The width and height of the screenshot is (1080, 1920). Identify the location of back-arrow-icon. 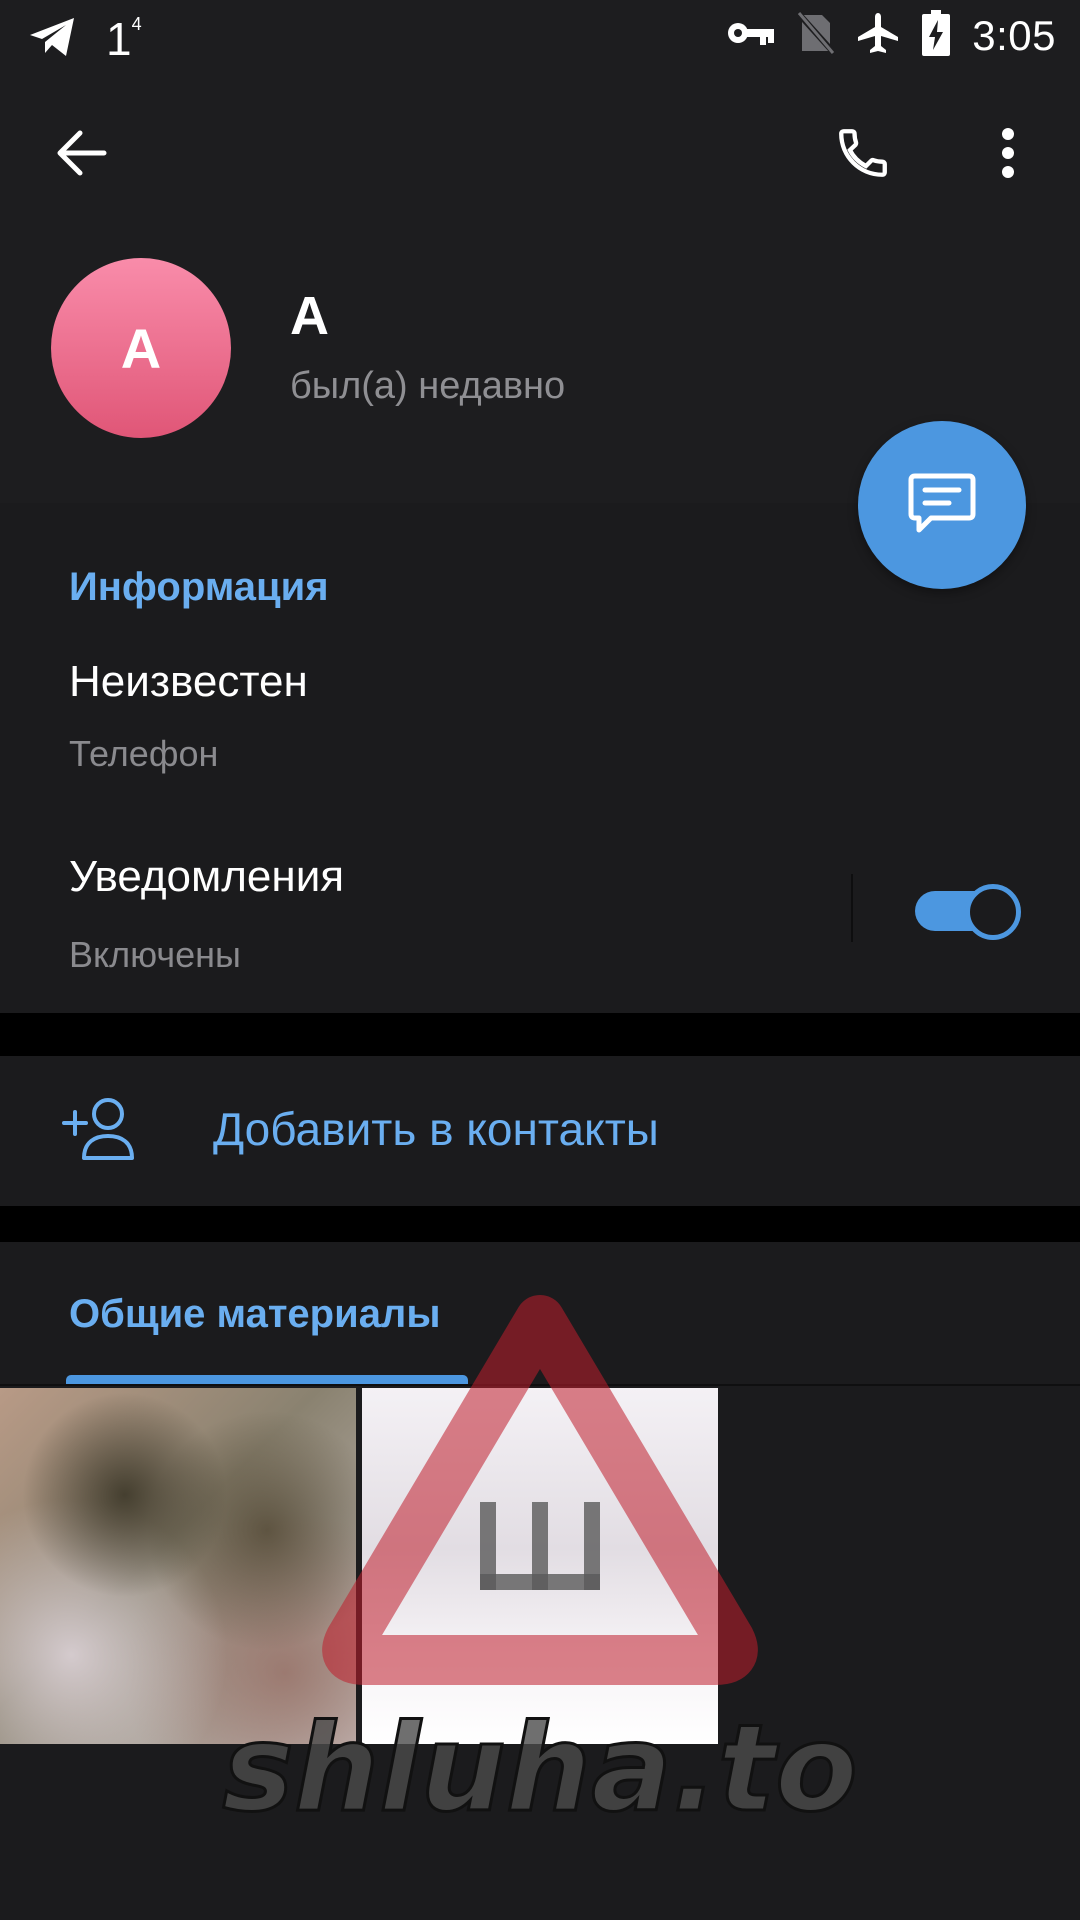
(81, 155).